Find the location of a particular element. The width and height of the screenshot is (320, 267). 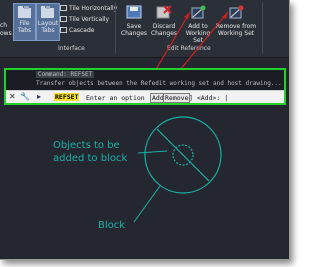

command-prompt-text: Enter an option [ is located at coordinates (119, 98).